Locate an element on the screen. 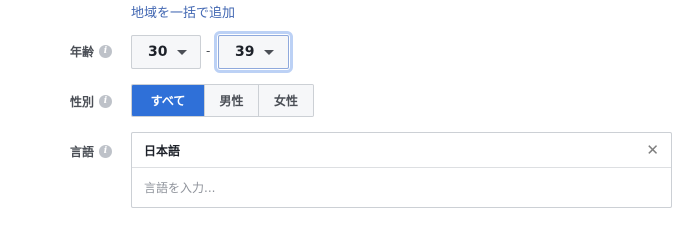  age-row-label: 年齢 i is located at coordinates (91, 51).